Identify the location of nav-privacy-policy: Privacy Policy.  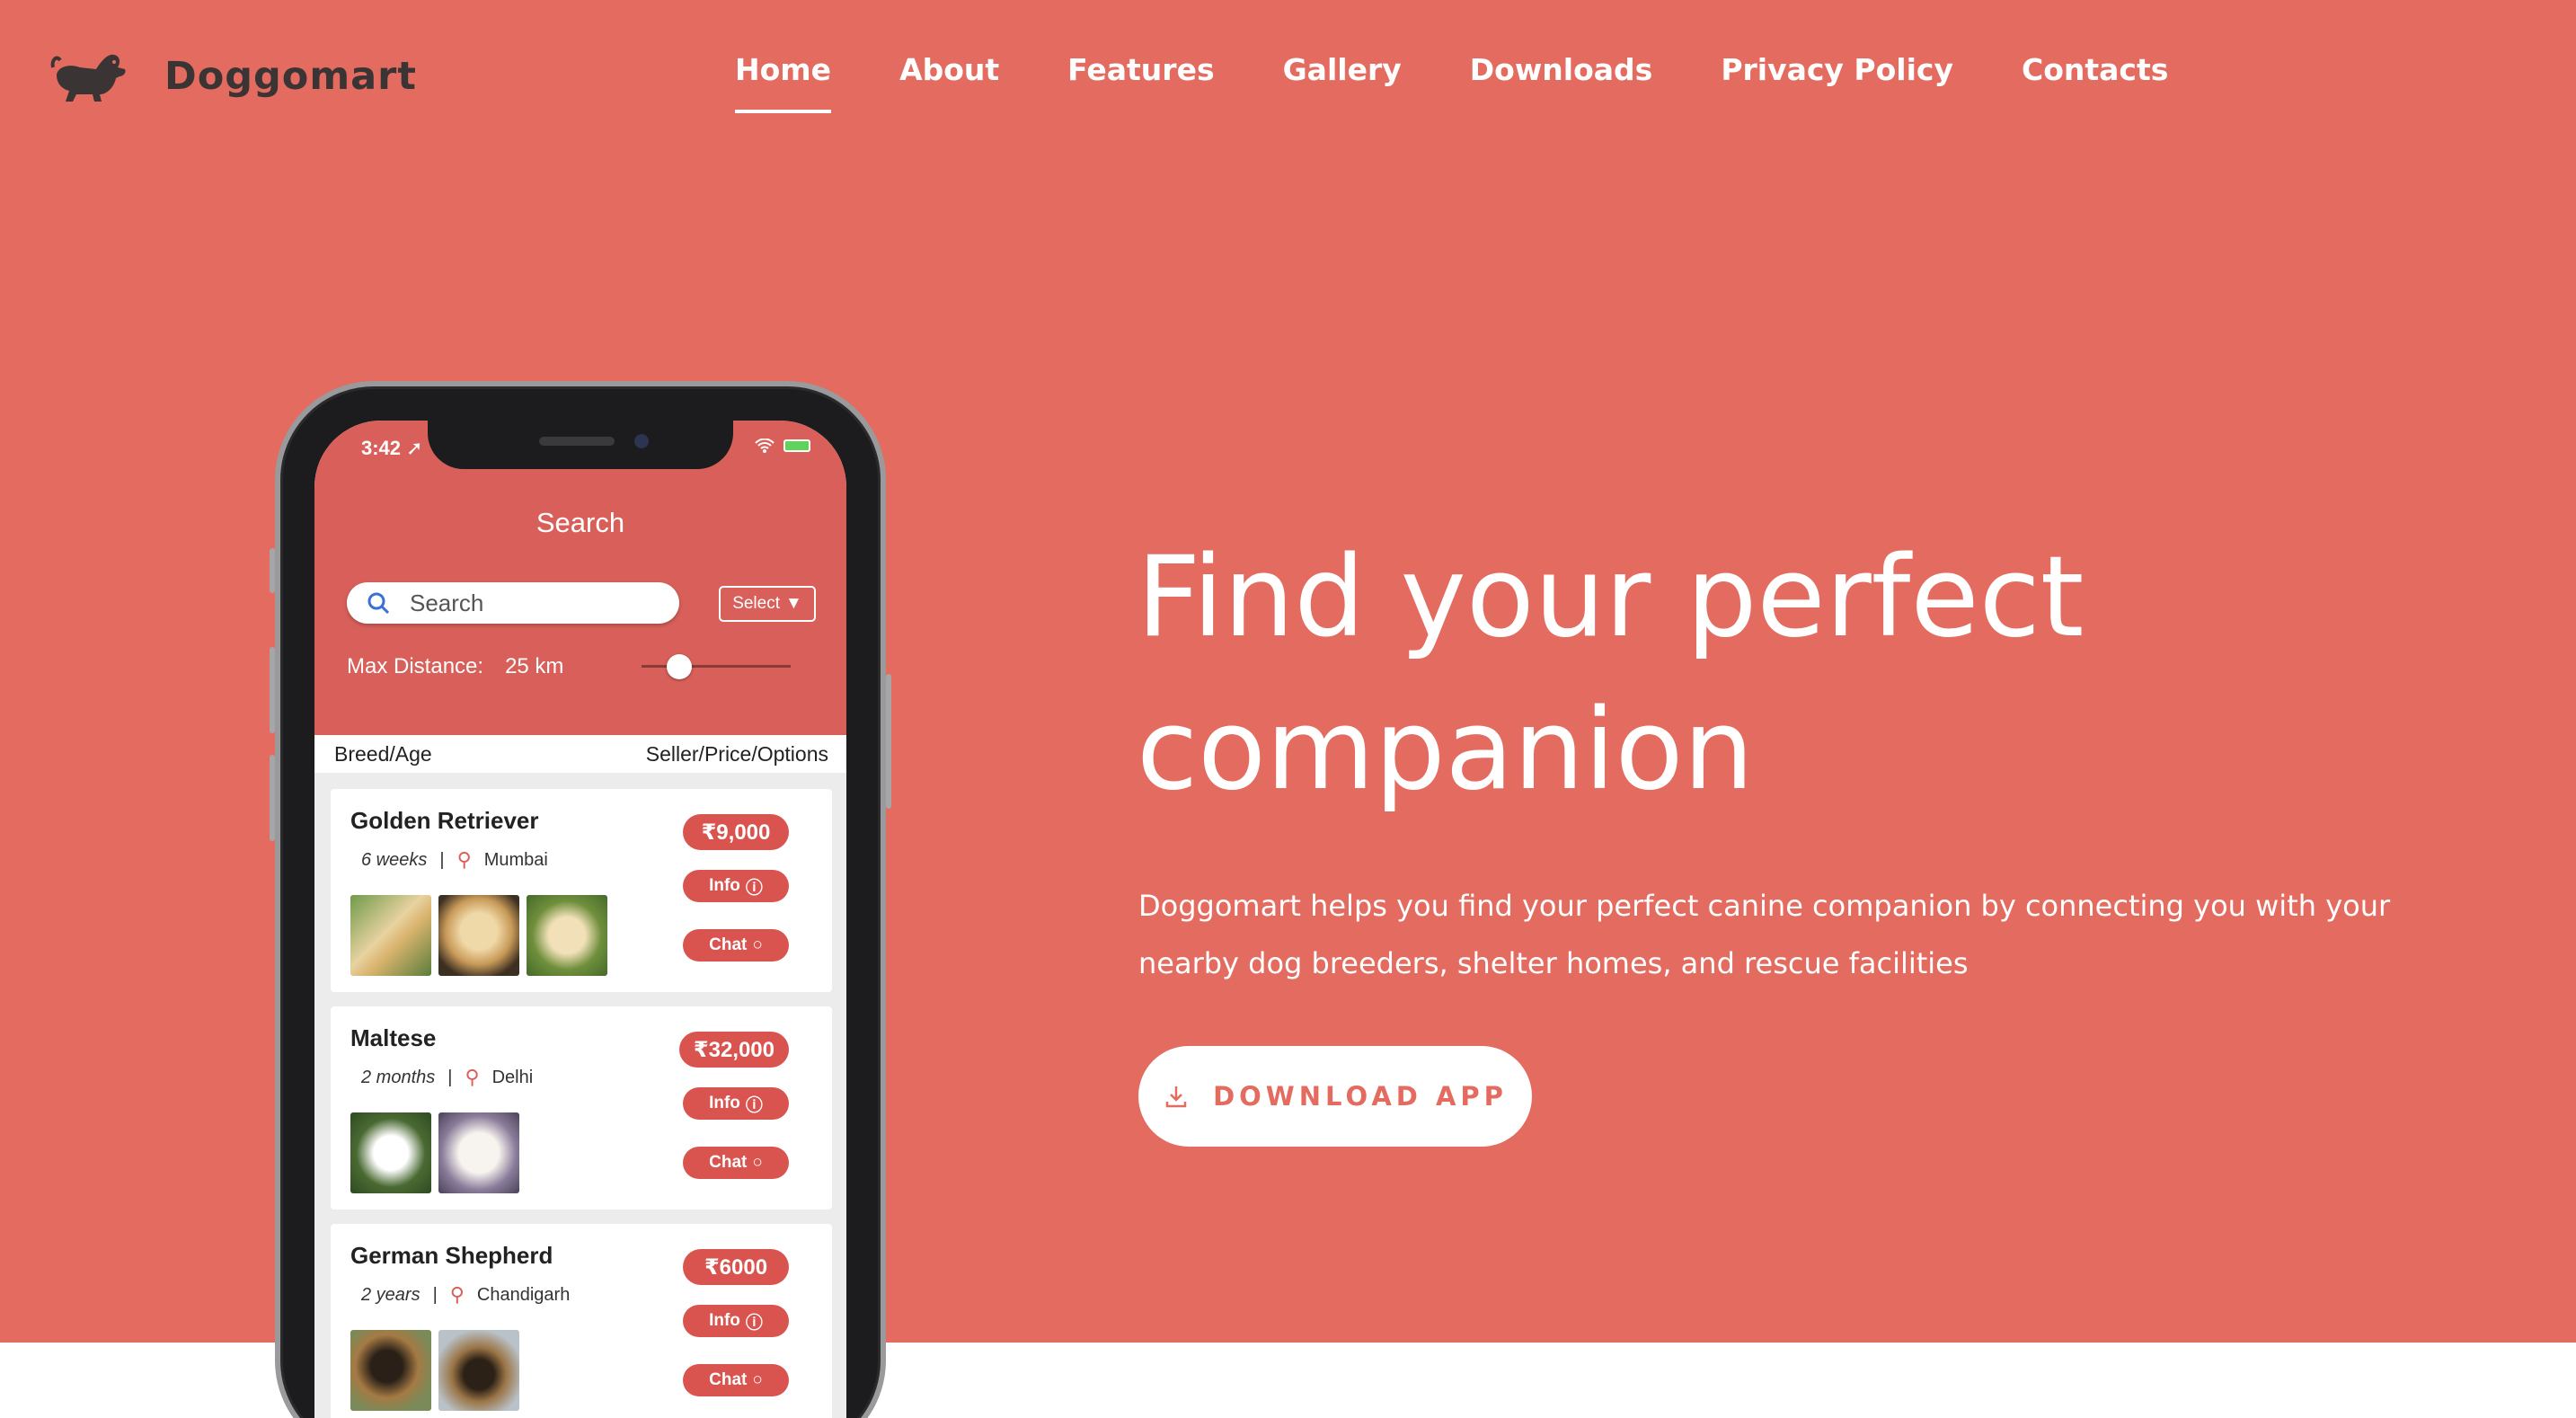
(1836, 78).